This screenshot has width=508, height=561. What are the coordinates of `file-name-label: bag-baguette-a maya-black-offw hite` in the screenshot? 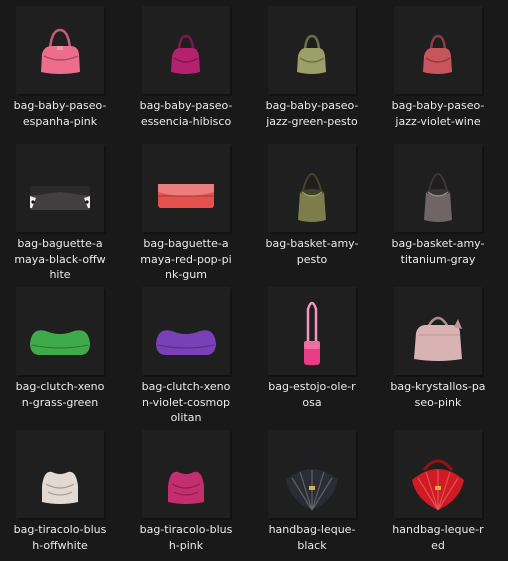 It's located at (60, 259).